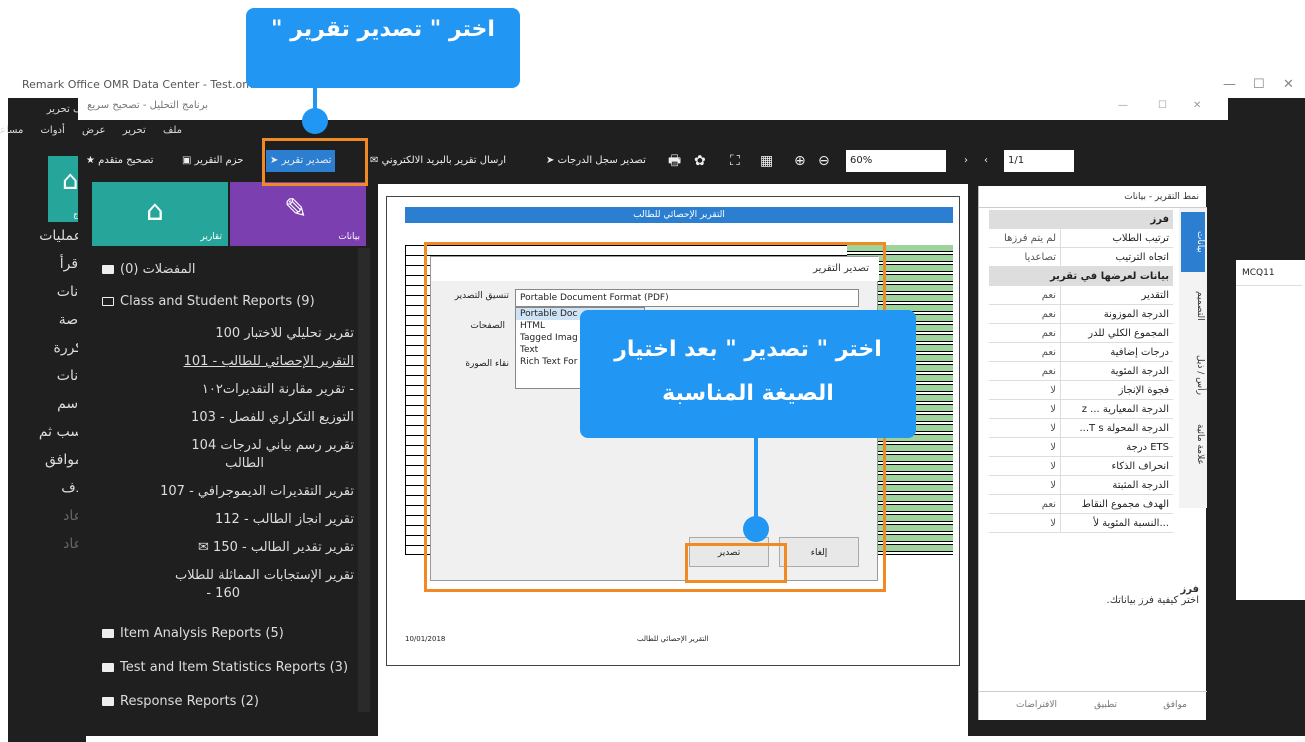 The height and width of the screenshot is (742, 1305). I want to click on zoom-in-icon: ⊕, so click(800, 161).